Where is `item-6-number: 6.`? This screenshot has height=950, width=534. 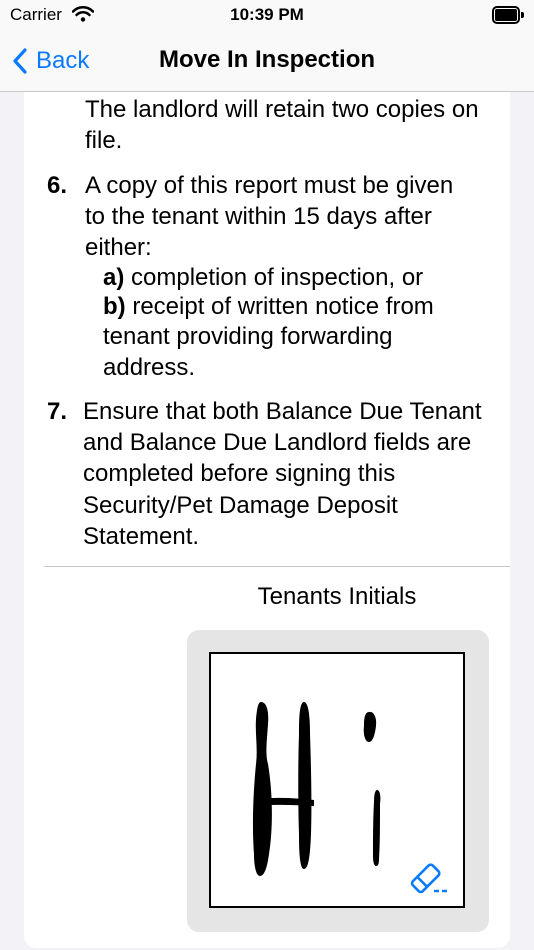 item-6-number: 6. is located at coordinates (57, 185).